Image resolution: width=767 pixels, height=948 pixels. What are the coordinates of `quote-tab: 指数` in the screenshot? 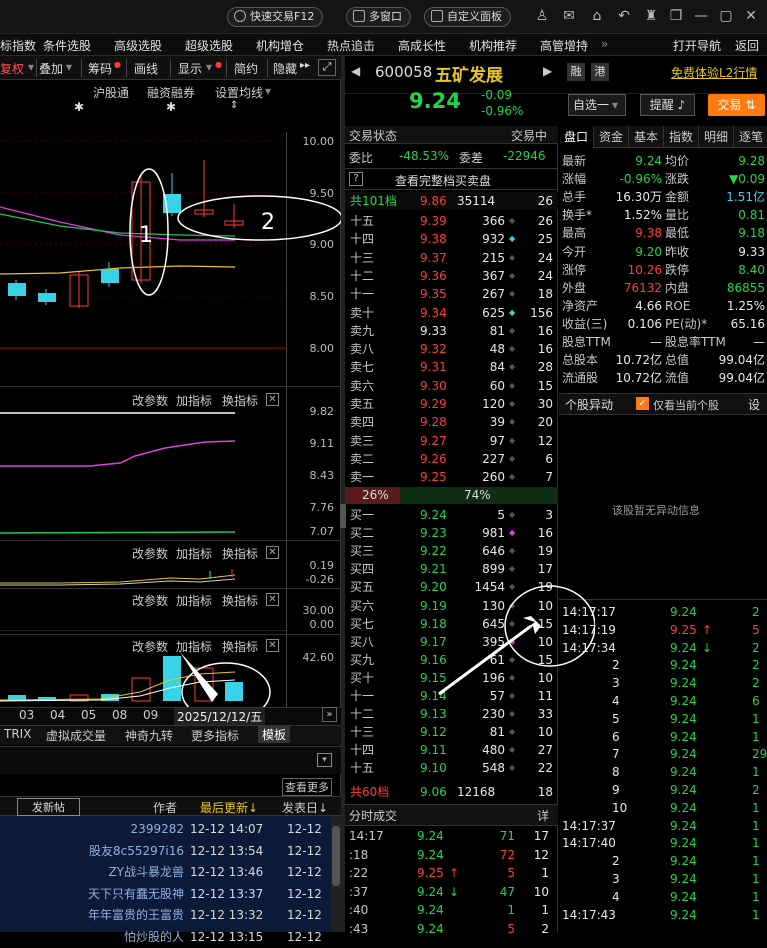 It's located at (681, 137).